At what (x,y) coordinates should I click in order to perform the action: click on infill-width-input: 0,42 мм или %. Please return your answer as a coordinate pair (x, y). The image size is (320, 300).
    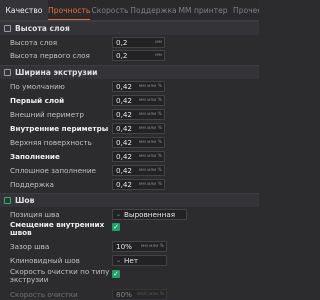
    Looking at the image, I should click on (138, 156).